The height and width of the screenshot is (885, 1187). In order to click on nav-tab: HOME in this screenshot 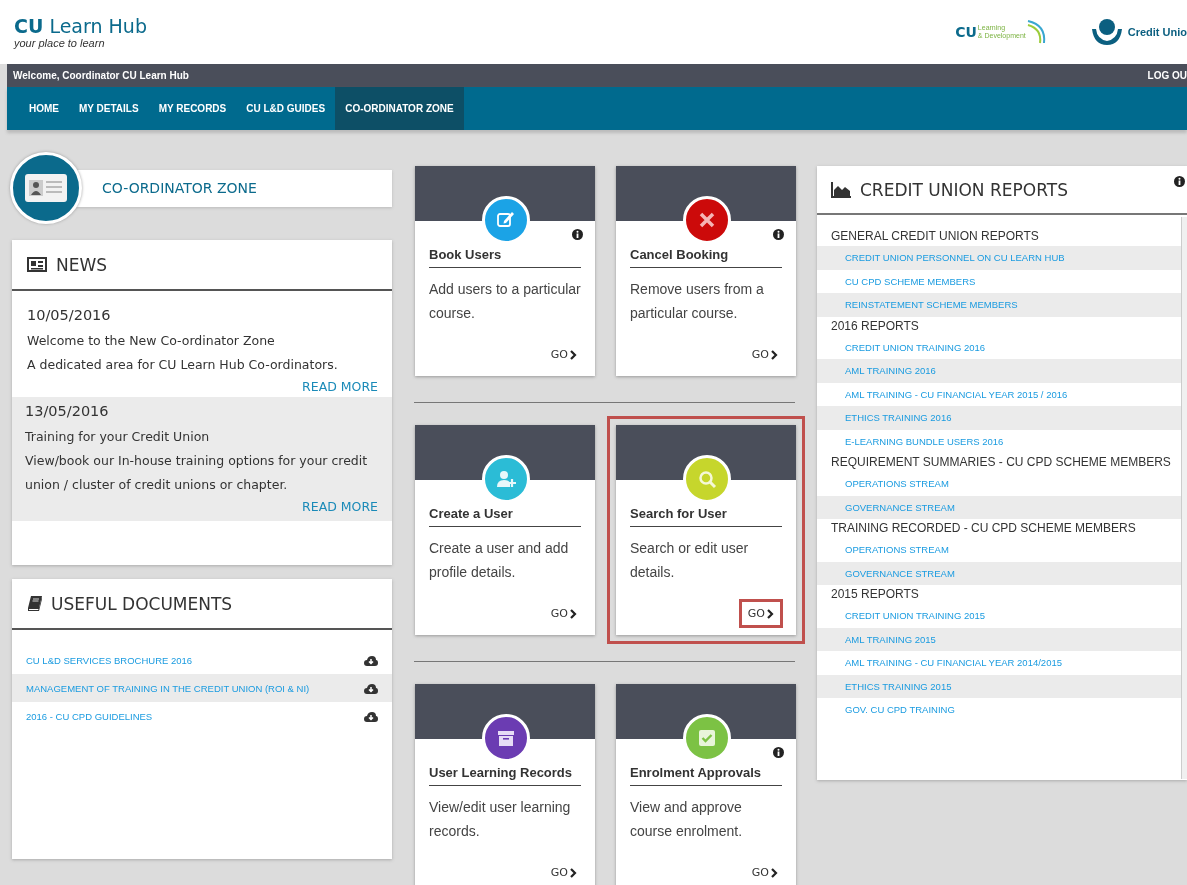, I will do `click(44, 108)`.